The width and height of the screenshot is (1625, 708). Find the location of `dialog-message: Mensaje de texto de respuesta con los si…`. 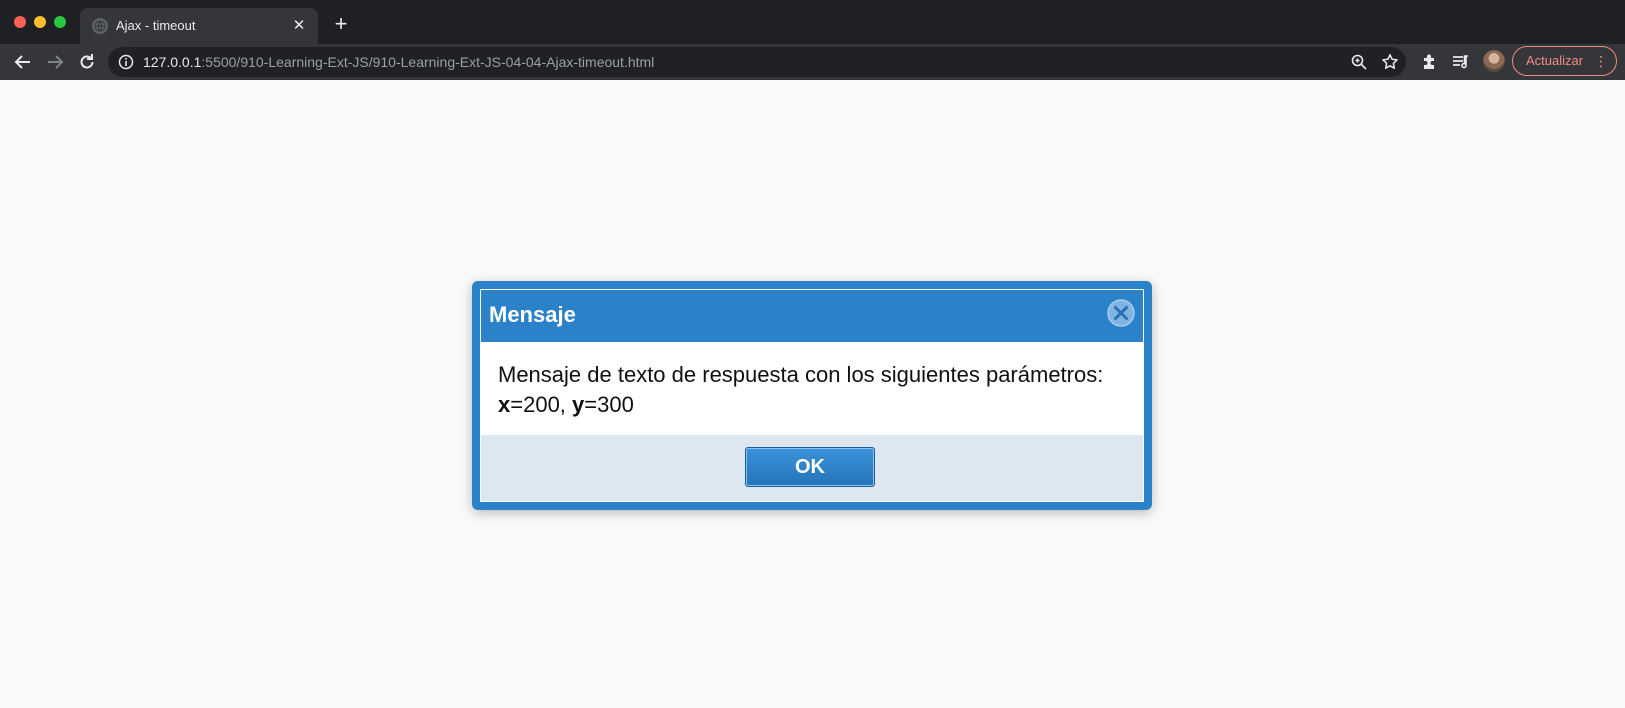

dialog-message: Mensaje de texto de respuesta con los si… is located at coordinates (812, 388).